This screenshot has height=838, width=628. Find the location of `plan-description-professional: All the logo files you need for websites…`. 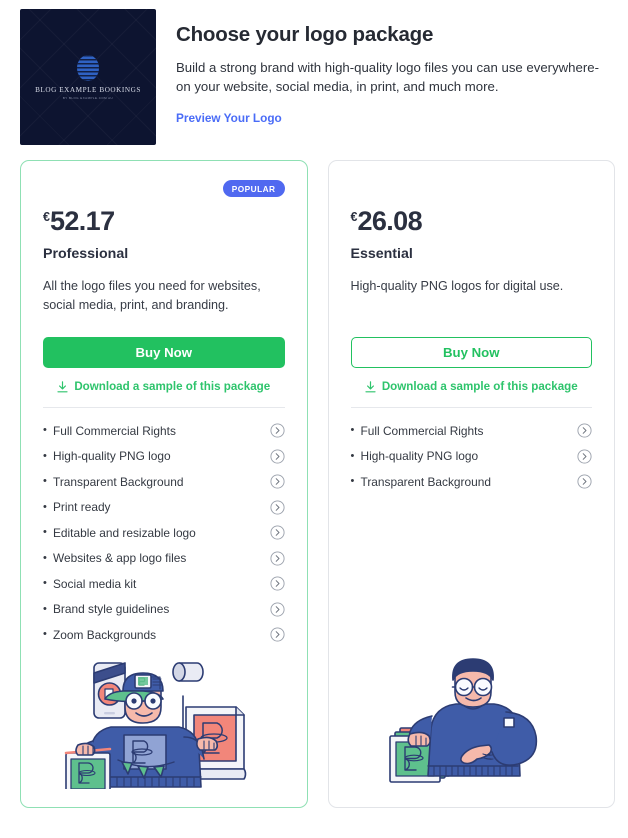

plan-description-professional: All the logo files you need for websites… is located at coordinates (152, 295).